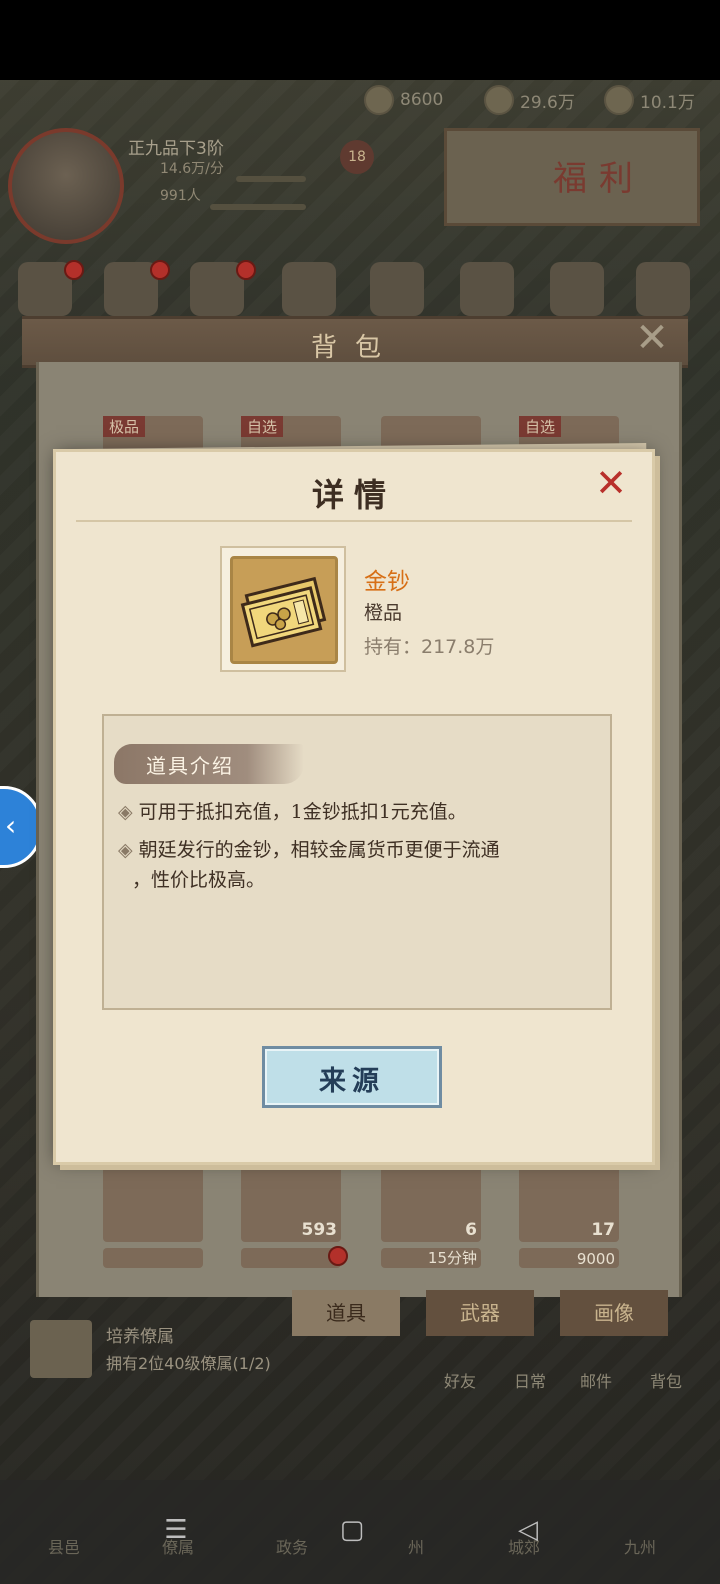  What do you see at coordinates (284, 610) in the screenshot?
I see `gold-note-icon` at bounding box center [284, 610].